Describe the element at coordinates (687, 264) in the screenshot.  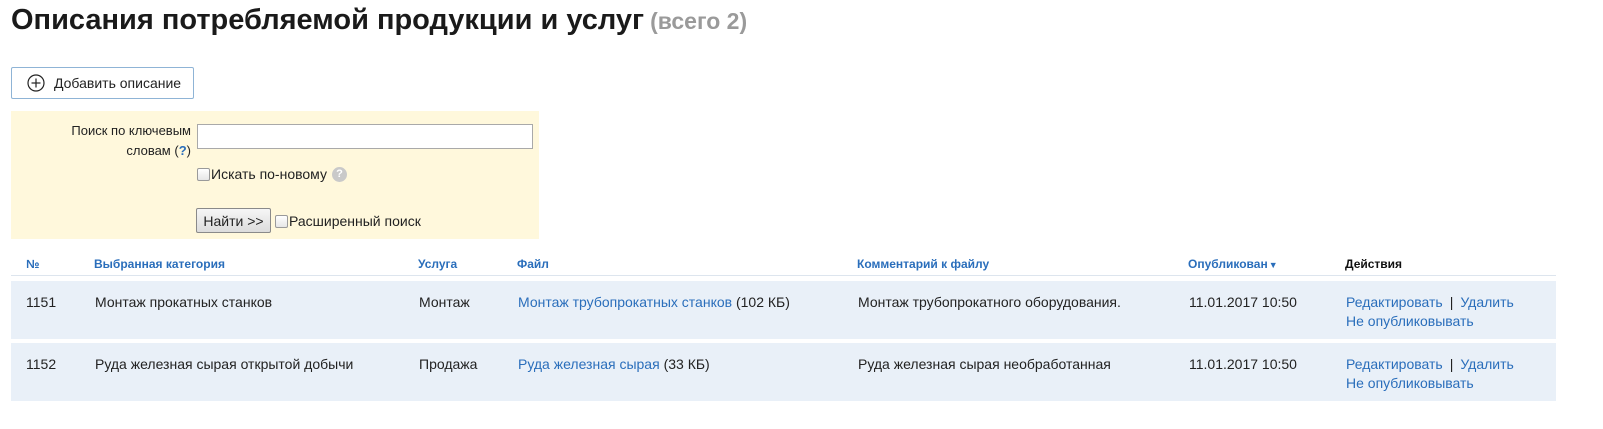
I see `header-file: Файл` at that location.